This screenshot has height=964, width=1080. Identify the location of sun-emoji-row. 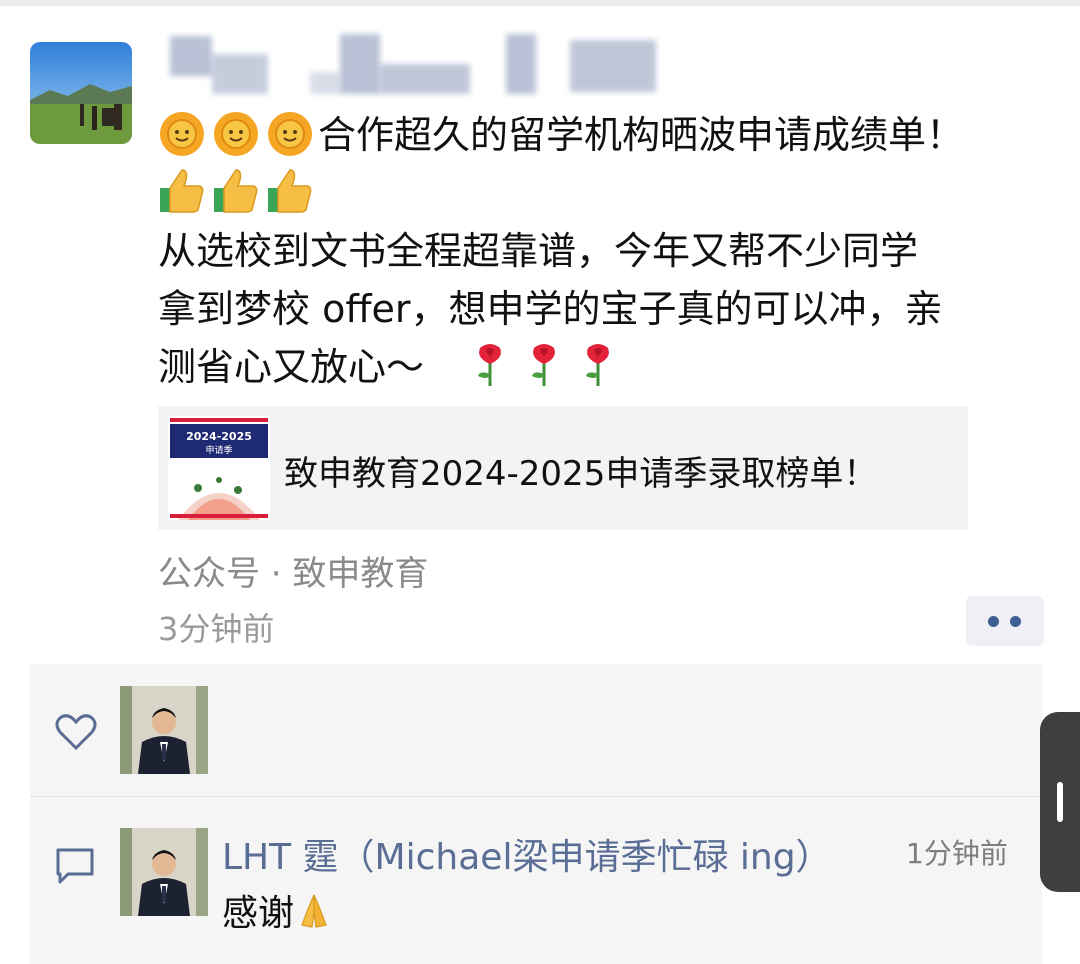
(236, 134).